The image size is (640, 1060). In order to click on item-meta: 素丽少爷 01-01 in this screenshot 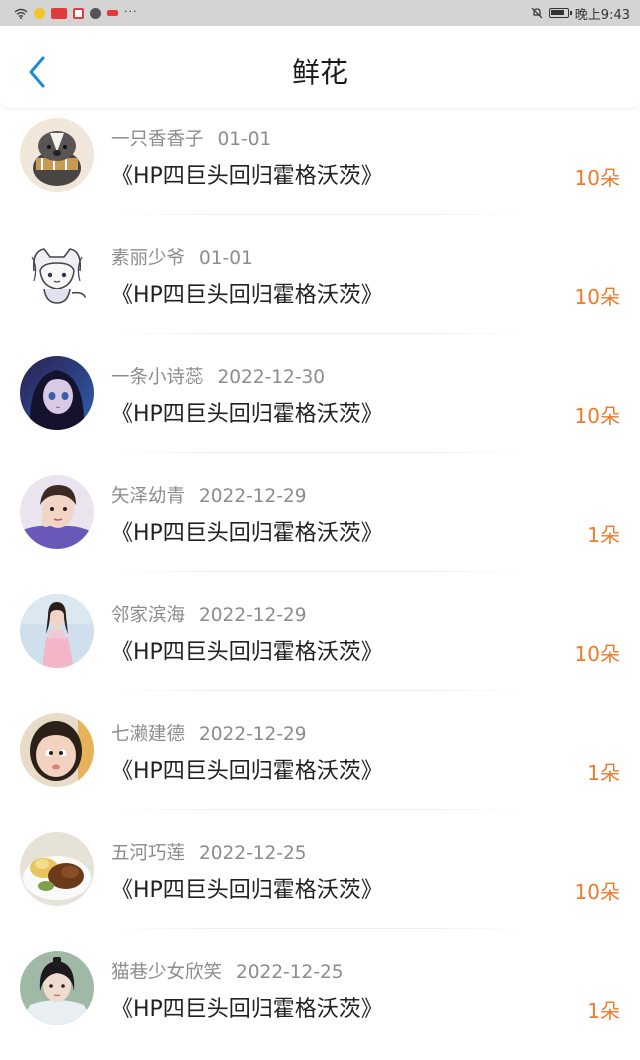, I will do `click(182, 257)`.